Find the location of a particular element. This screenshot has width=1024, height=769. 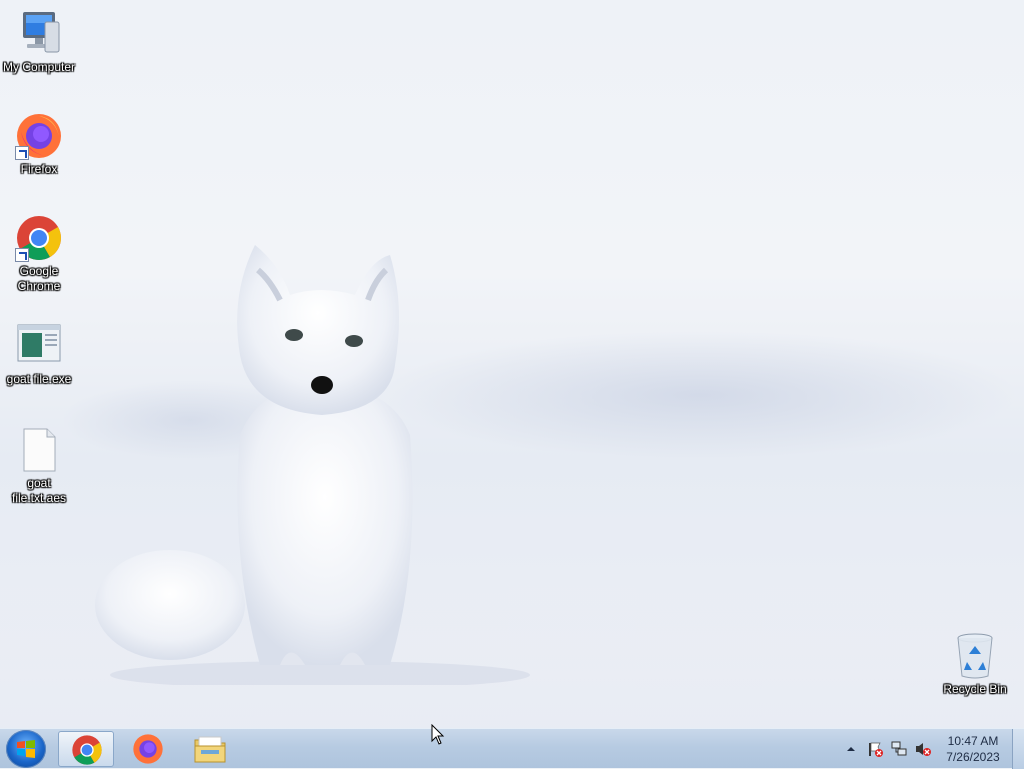

action-center-flag-icon is located at coordinates (875, 749).